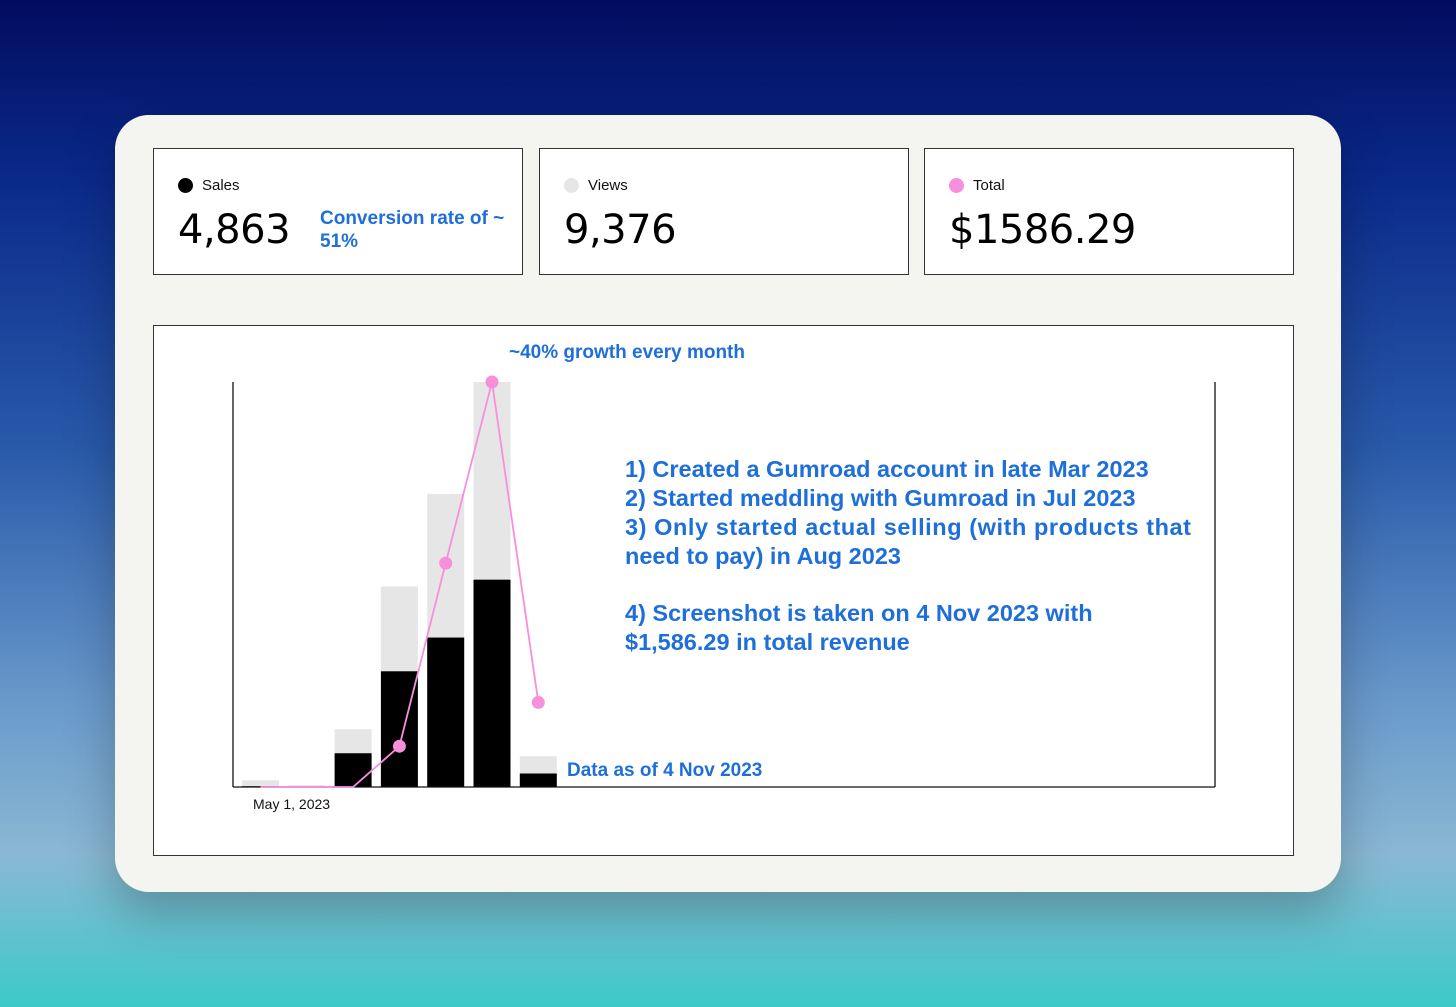  I want to click on data-as-of-annotation: Data as of 4 Nov 2023, so click(664, 770).